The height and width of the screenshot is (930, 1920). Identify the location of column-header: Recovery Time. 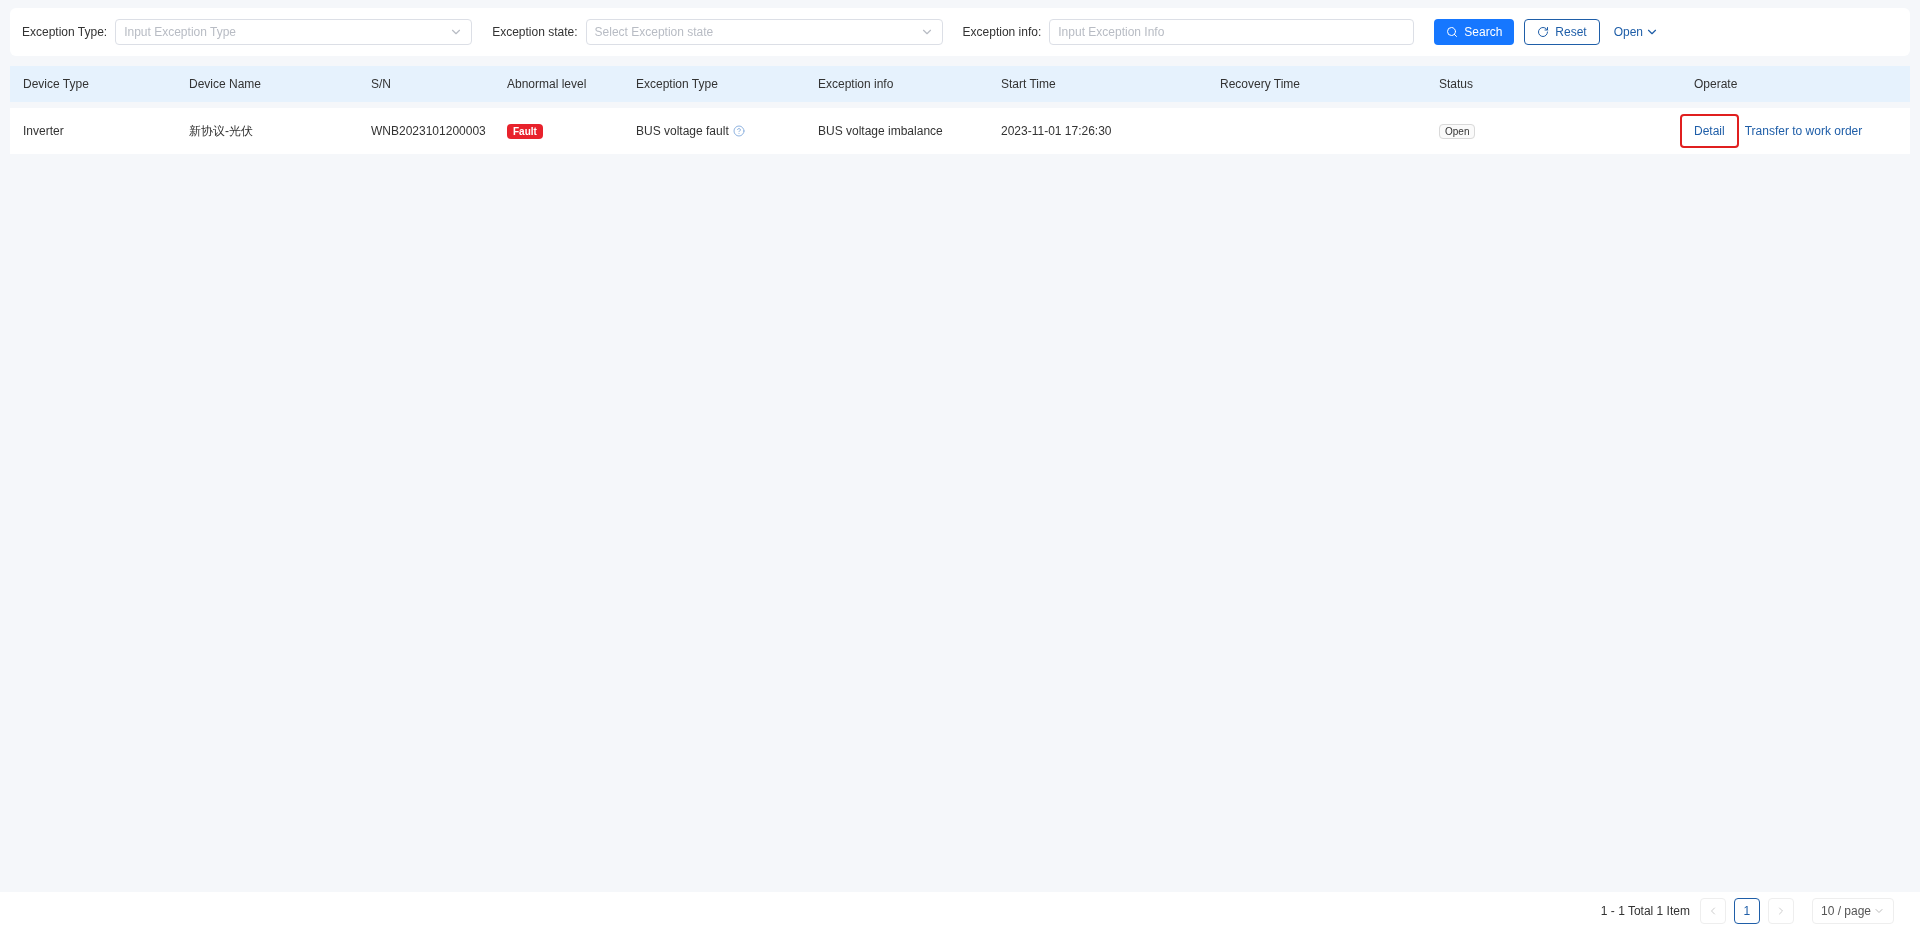
(1260, 84).